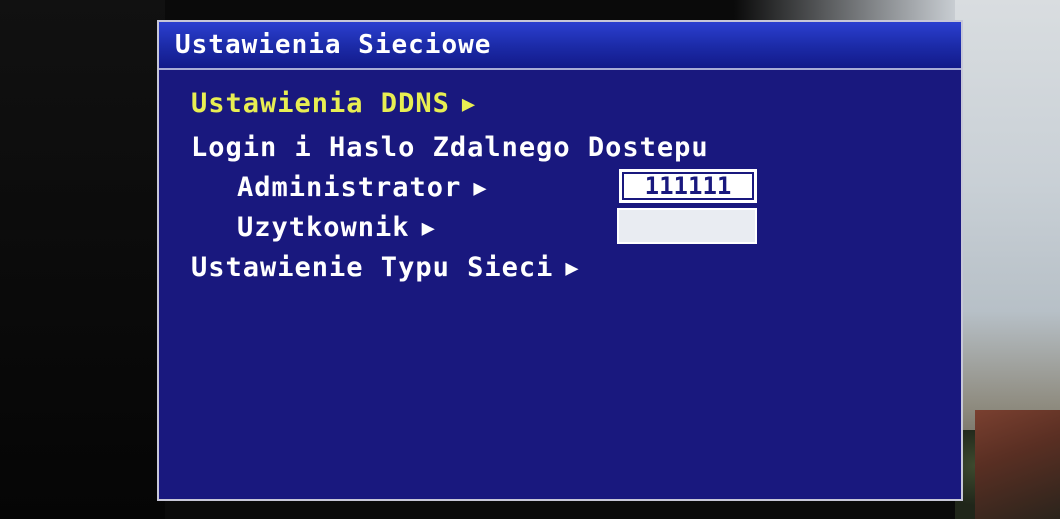 Image resolution: width=1060 pixels, height=519 pixels. I want to click on menu-item-network-type: Ustawienie Typu Sieci ▶, so click(385, 267).